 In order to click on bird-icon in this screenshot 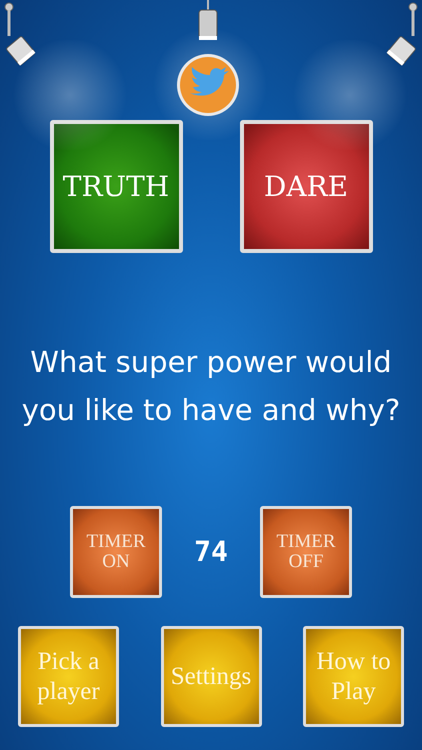, I will do `click(208, 85)`.